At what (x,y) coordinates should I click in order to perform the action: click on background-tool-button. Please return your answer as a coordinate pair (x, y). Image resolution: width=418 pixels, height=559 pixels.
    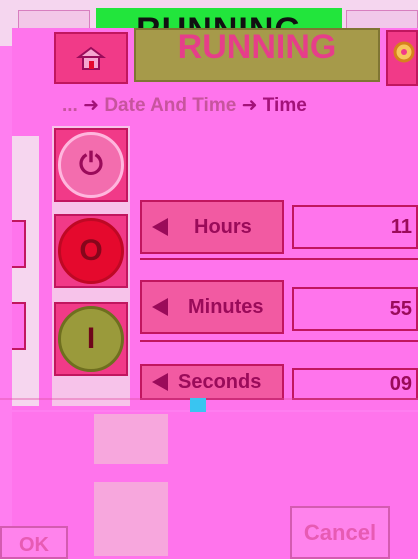
    Looking at the image, I should click on (131, 439).